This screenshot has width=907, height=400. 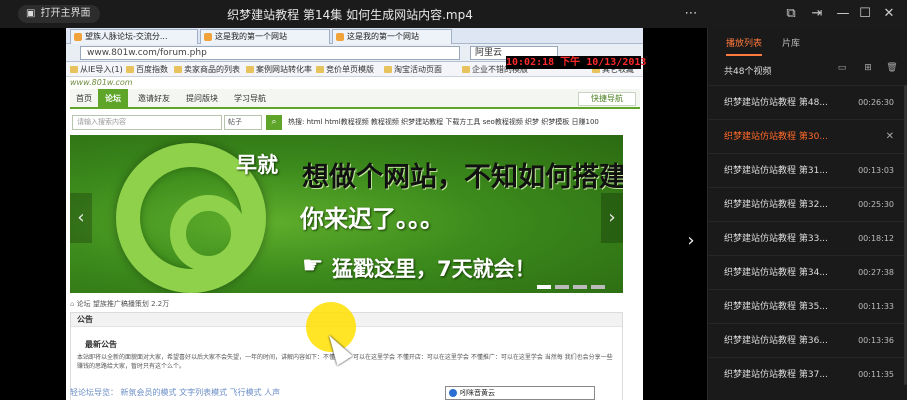 I want to click on nav-invite: 邀请好友, so click(x=154, y=98).